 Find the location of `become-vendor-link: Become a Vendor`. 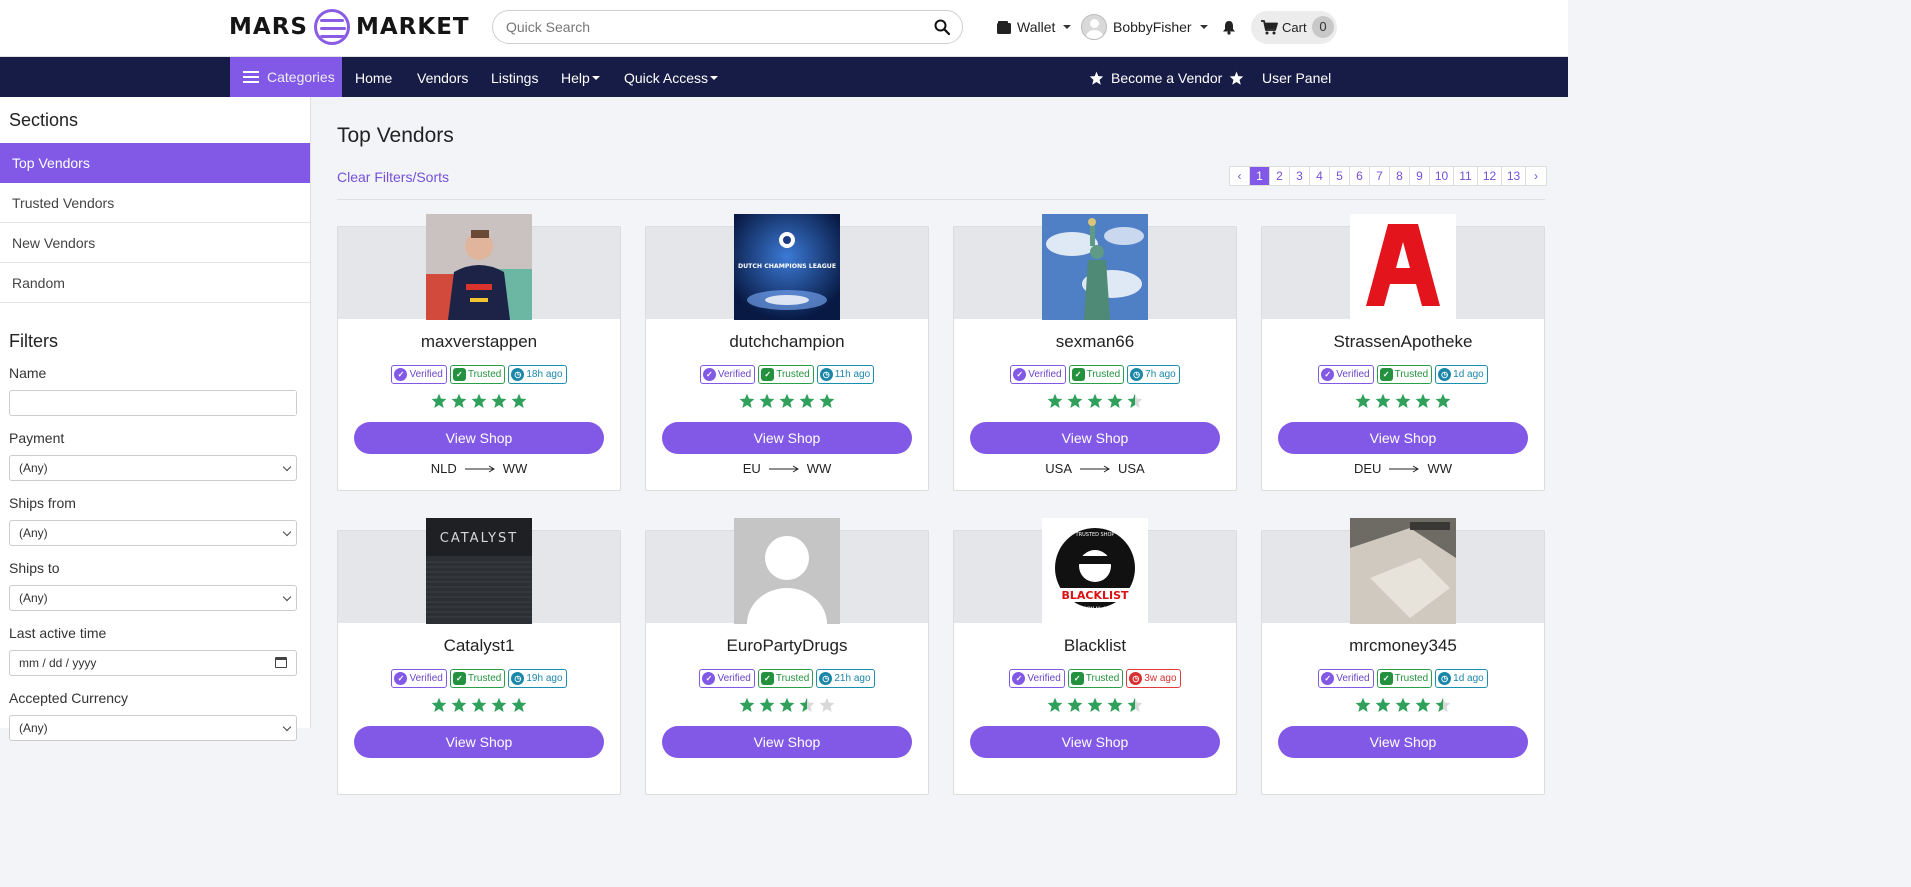

become-vendor-link: Become a Vendor is located at coordinates (1166, 78).